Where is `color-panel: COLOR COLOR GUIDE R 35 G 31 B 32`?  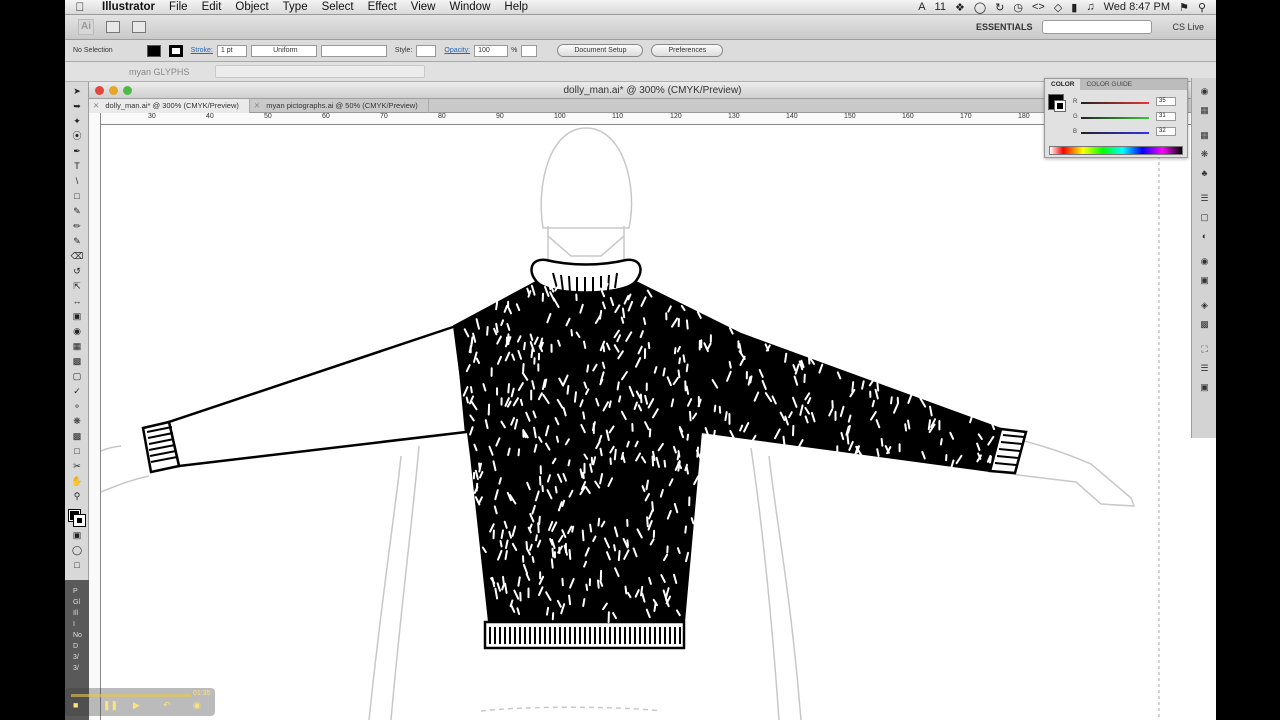
color-panel: COLOR COLOR GUIDE R 35 G 31 B 32 is located at coordinates (1116, 118).